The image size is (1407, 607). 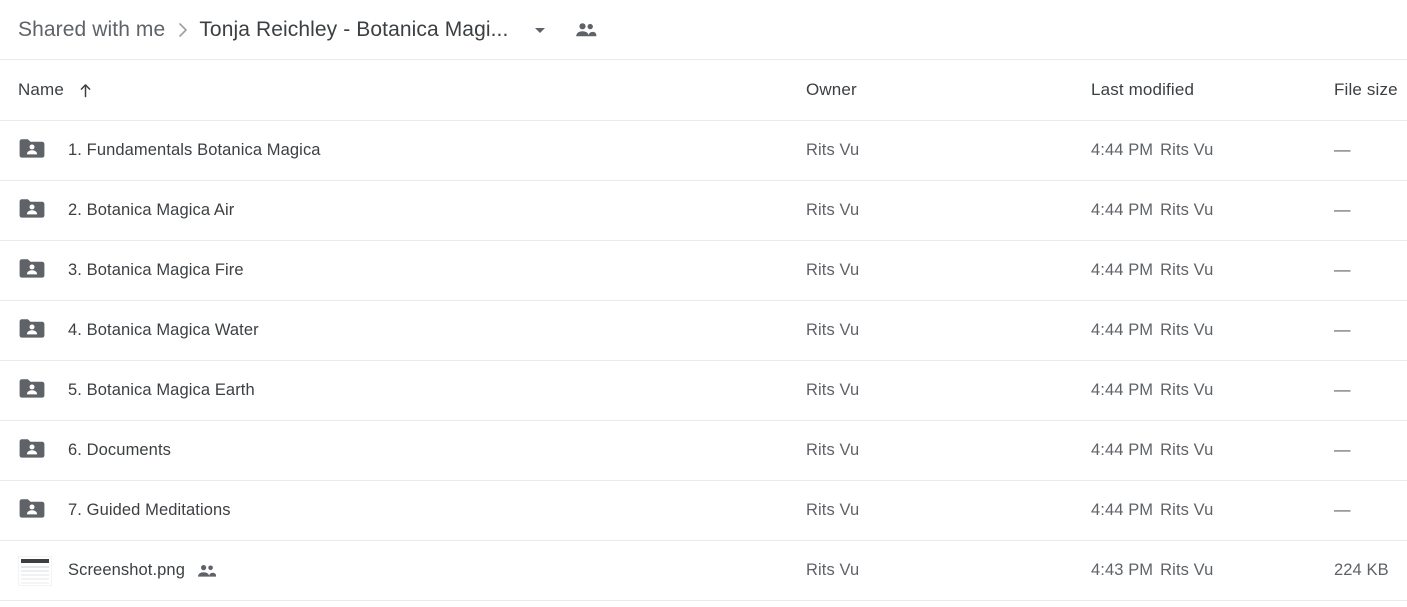 What do you see at coordinates (395, 211) in the screenshot?
I see `row-name-cell: 2. Botanica Magica Air` at bounding box center [395, 211].